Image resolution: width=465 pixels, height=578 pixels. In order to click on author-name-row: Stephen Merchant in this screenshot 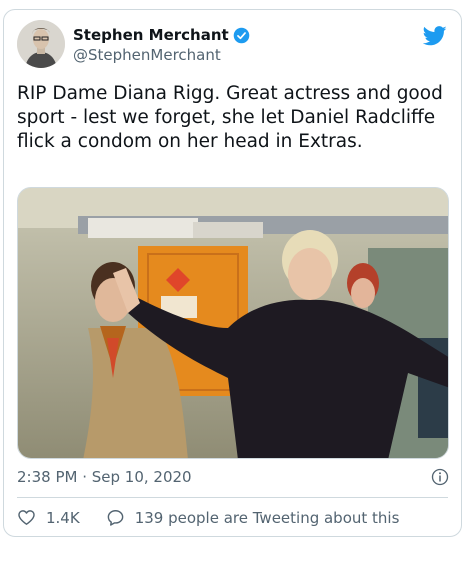, I will do `click(161, 35)`.